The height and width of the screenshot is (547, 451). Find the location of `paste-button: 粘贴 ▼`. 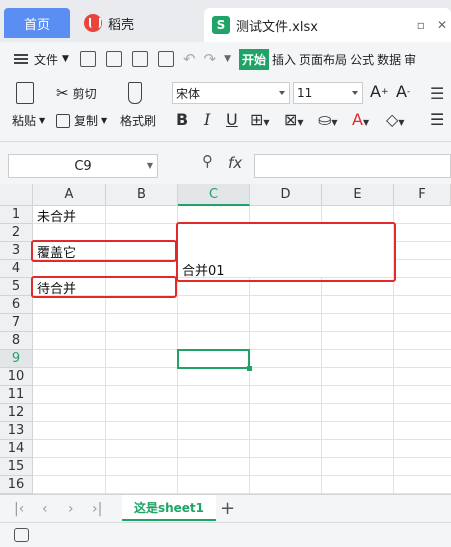

paste-button: 粘贴 ▼ is located at coordinates (28, 120).